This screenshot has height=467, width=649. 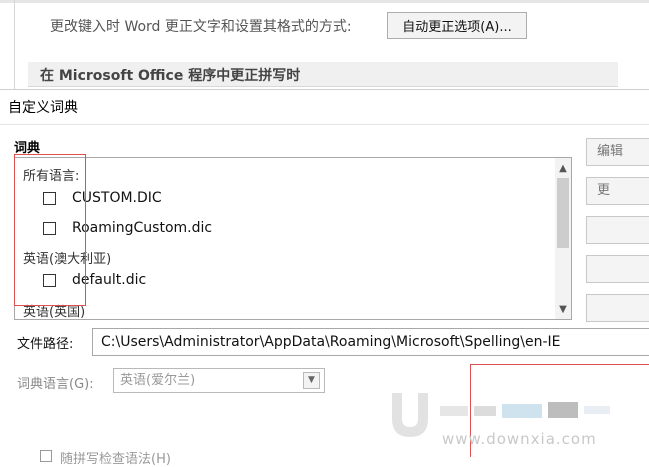 I want to click on grammar-check-label: 随拼写检查语法(H), so click(x=115, y=459).